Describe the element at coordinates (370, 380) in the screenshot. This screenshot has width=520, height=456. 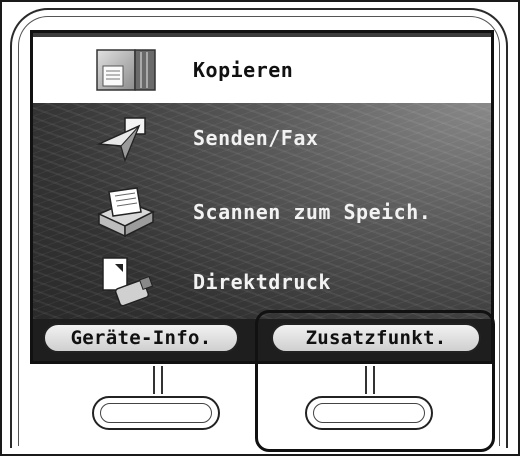
I see `right-button-stem` at that location.